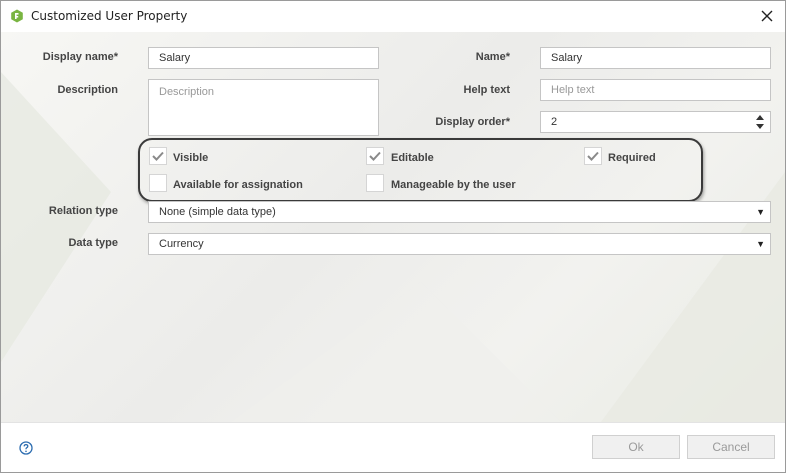  Describe the element at coordinates (636, 447) in the screenshot. I see `ok-button: Ok` at that location.